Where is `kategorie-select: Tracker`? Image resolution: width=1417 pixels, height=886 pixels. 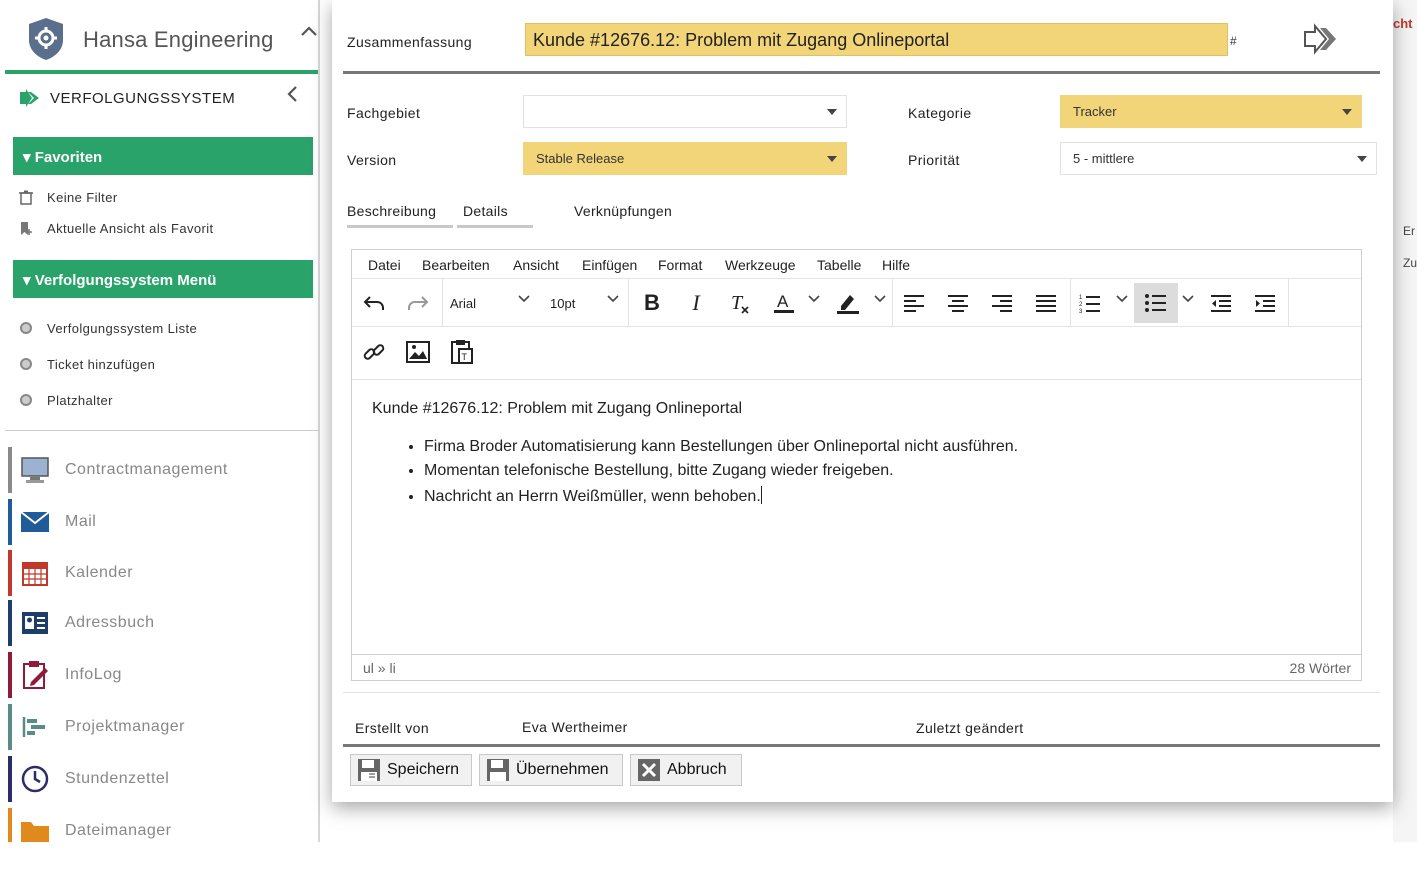
kategorie-select: Tracker is located at coordinates (1211, 111).